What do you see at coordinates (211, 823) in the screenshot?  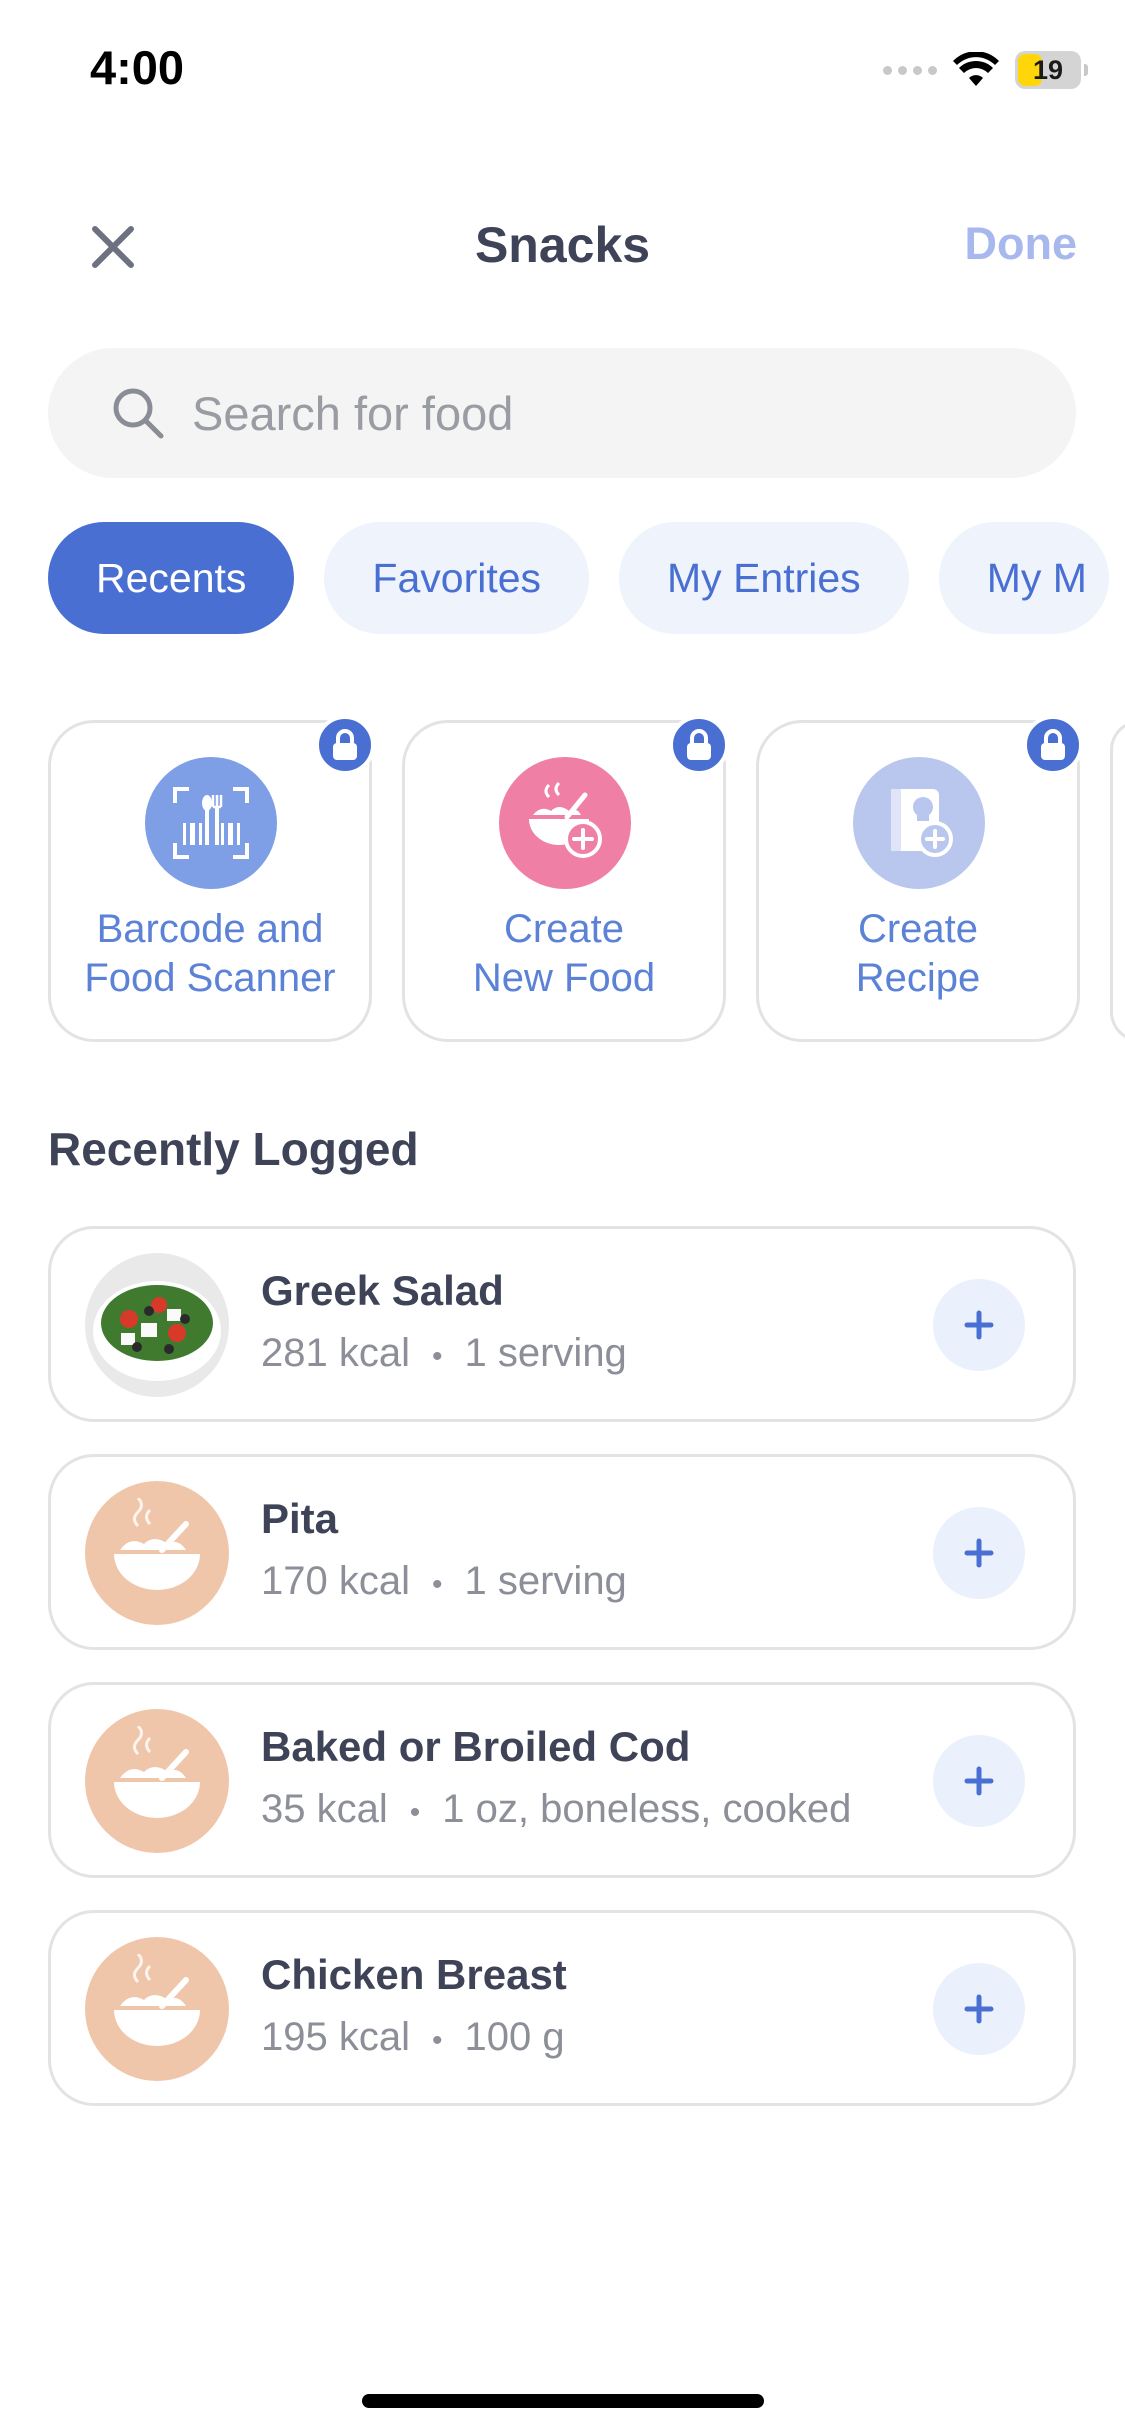 I see `barcode-scanner-icon` at bounding box center [211, 823].